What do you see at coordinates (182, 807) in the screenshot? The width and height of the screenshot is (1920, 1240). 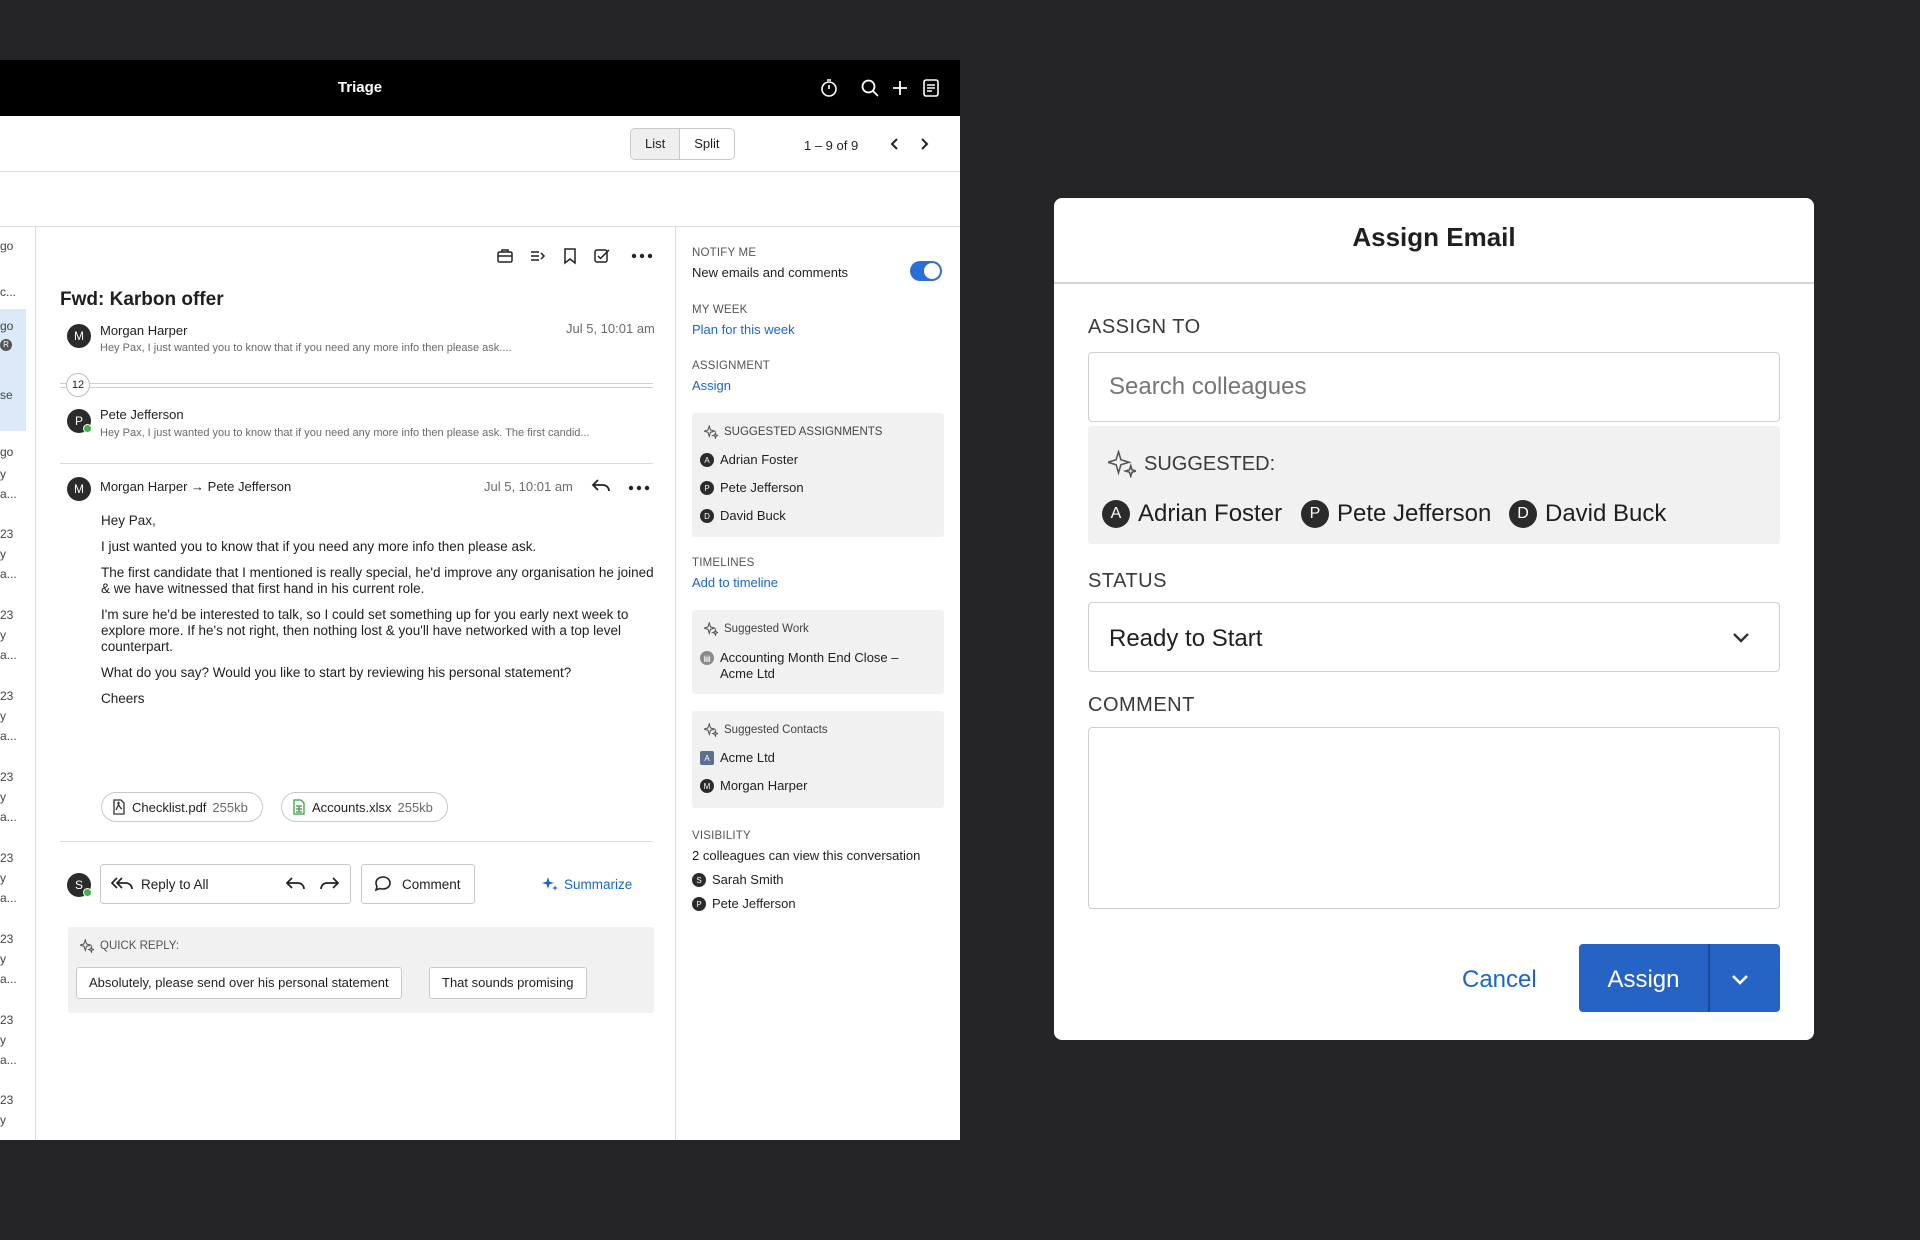 I see `attachment-chip: Checklist.pdf 255kb` at bounding box center [182, 807].